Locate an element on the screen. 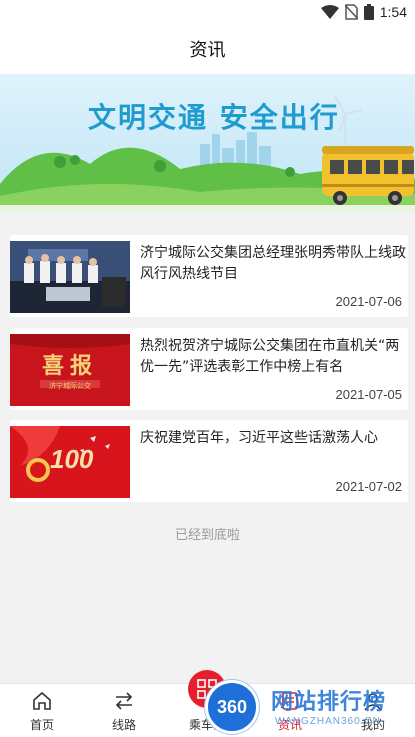 Image resolution: width=415 pixels, height=737 pixels. thumbnail-title: 喜报 is located at coordinates (69, 366).